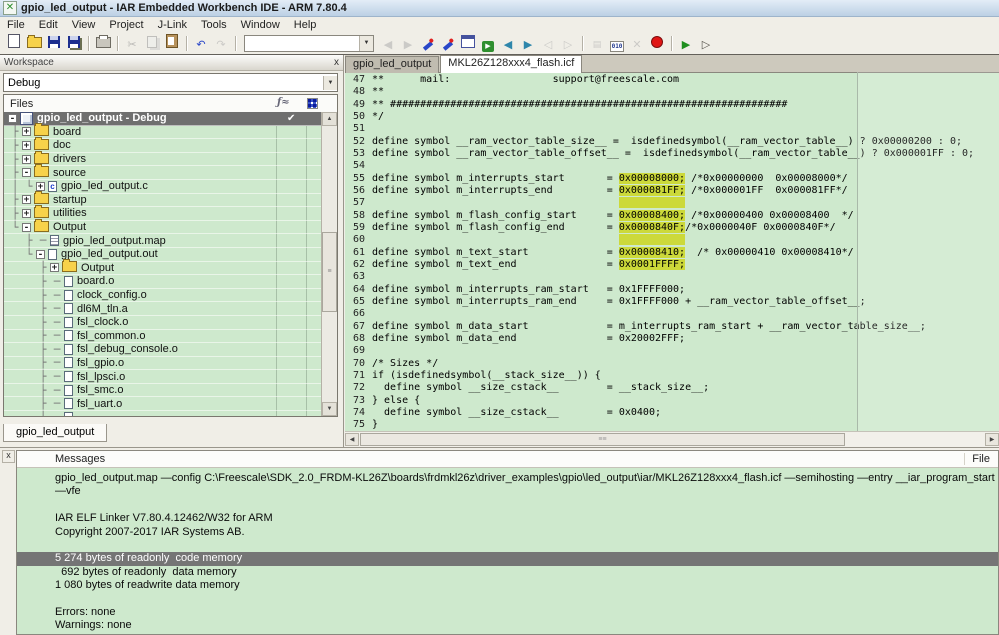 The image size is (999, 635). What do you see at coordinates (672, 277) in the screenshot?
I see `code-line-63: 63` at bounding box center [672, 277].